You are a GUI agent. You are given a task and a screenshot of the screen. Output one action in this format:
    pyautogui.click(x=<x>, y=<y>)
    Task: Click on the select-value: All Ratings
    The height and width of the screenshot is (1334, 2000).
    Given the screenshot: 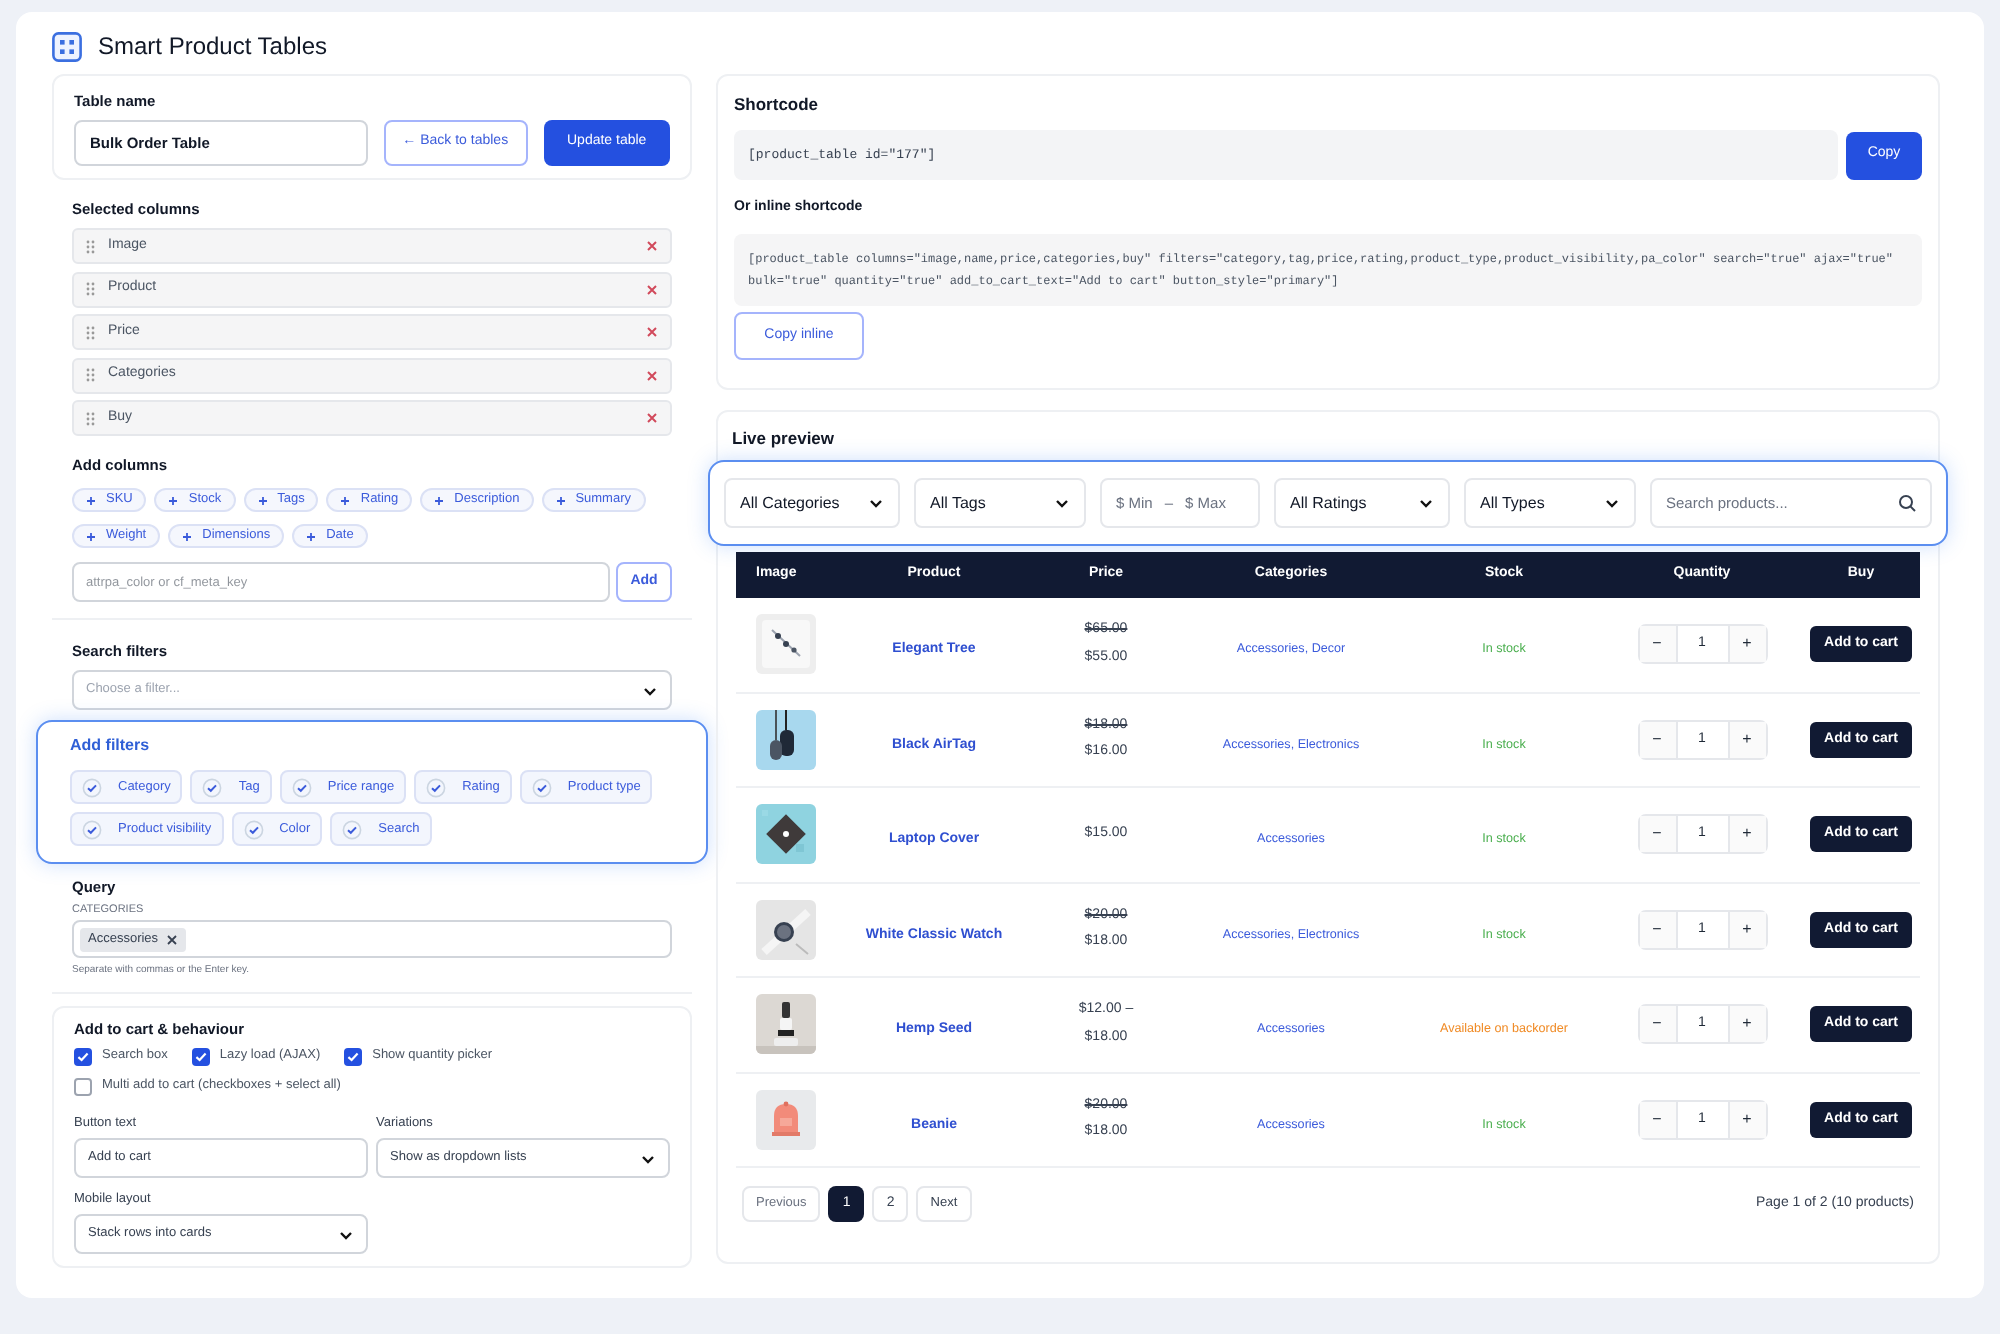 What is the action you would take?
    pyautogui.click(x=1328, y=503)
    